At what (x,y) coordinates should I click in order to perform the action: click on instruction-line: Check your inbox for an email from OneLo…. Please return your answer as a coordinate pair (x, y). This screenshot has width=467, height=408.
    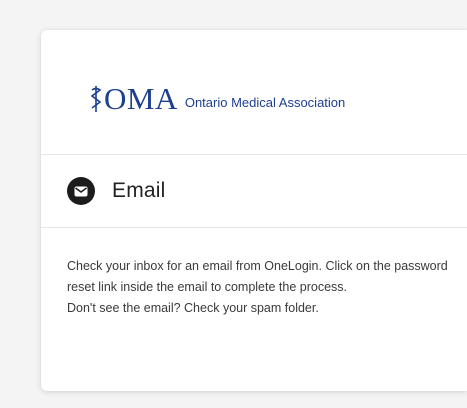
    Looking at the image, I should click on (257, 276).